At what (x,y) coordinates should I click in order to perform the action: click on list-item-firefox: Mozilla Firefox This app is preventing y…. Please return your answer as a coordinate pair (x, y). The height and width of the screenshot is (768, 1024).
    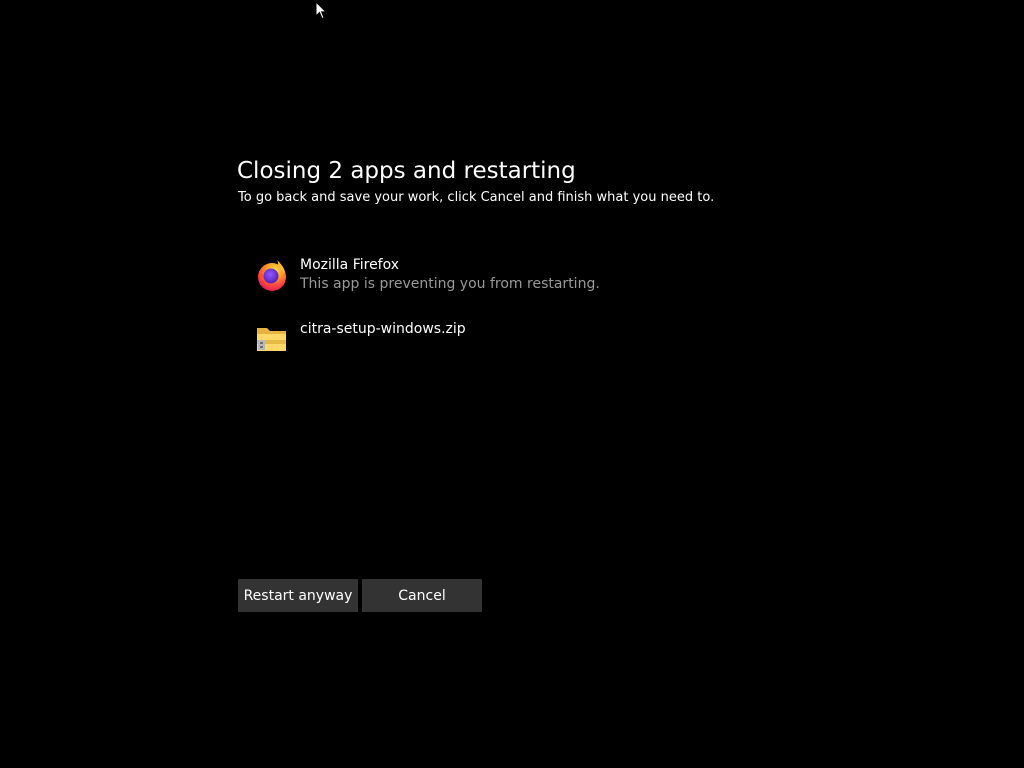
    Looking at the image, I should click on (505, 288).